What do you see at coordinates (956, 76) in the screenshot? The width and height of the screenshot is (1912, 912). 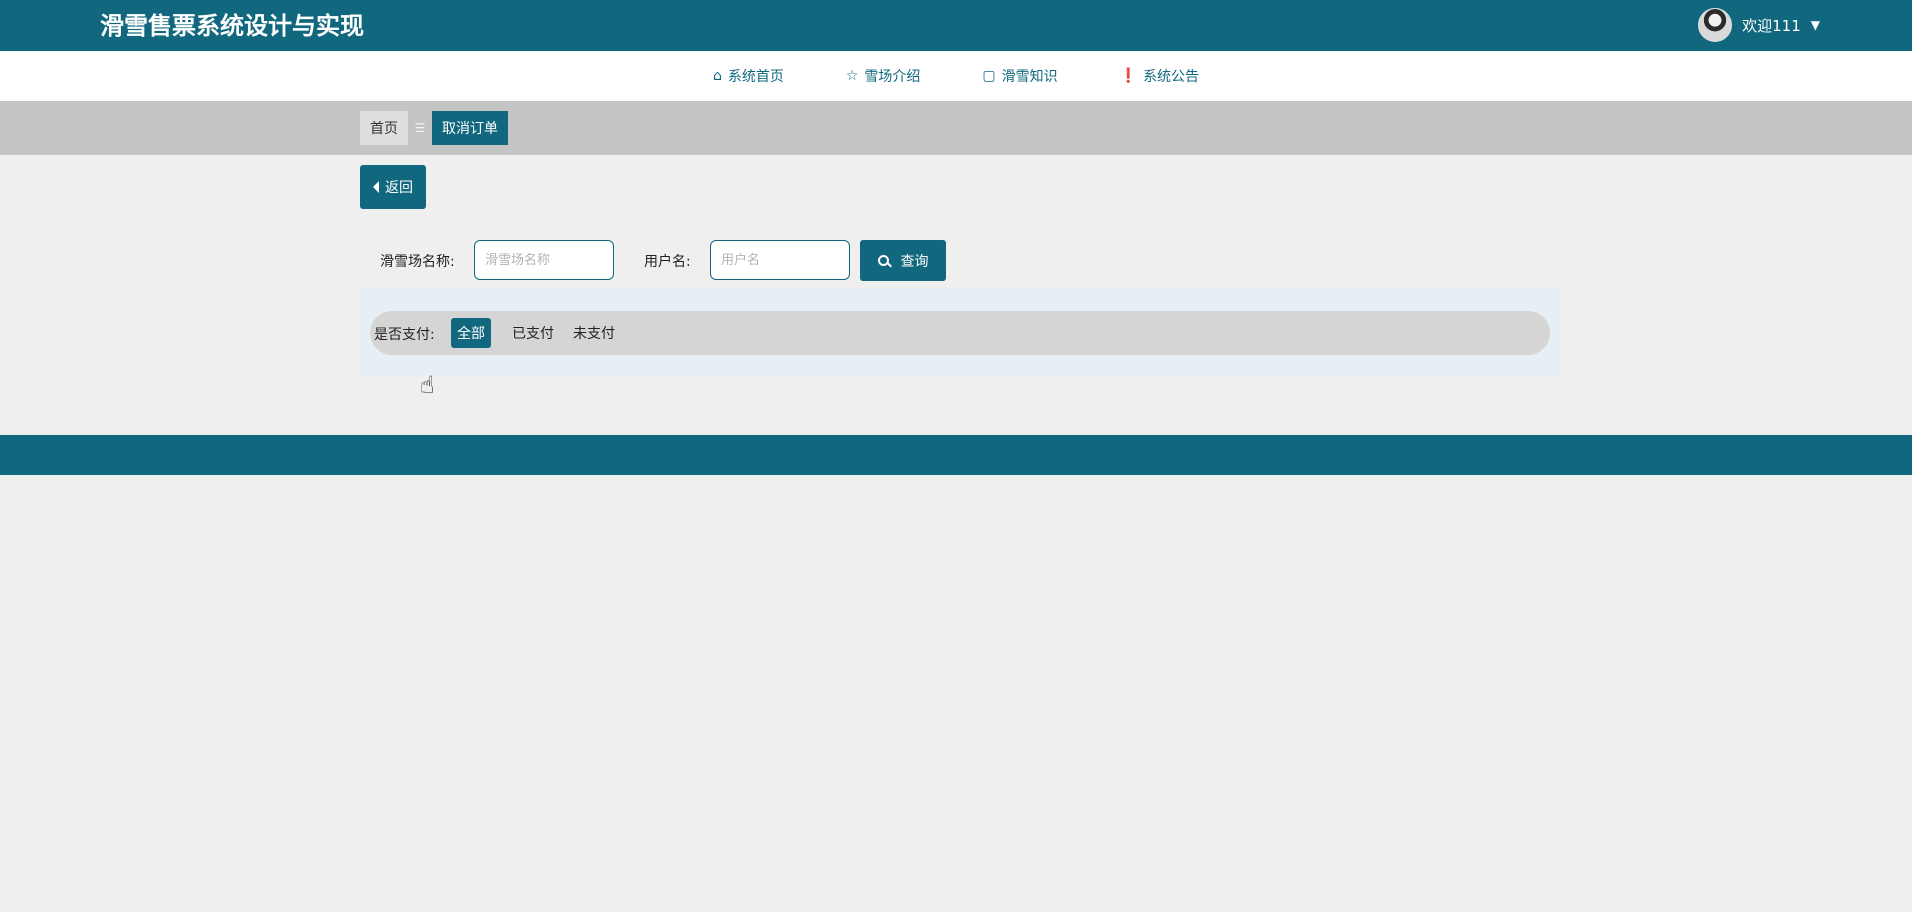 I see `main-navigation: ⌂ 系统首页 ☆ 雪场介绍 ▢ 滑雪知识 ❗ 系统公告` at bounding box center [956, 76].